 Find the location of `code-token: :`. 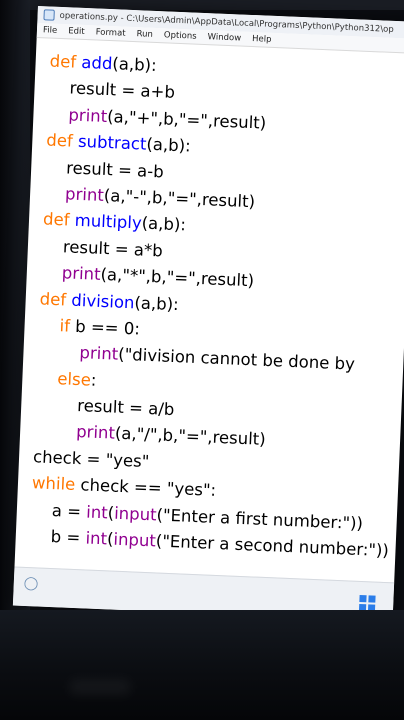

code-token: : is located at coordinates (93, 380).